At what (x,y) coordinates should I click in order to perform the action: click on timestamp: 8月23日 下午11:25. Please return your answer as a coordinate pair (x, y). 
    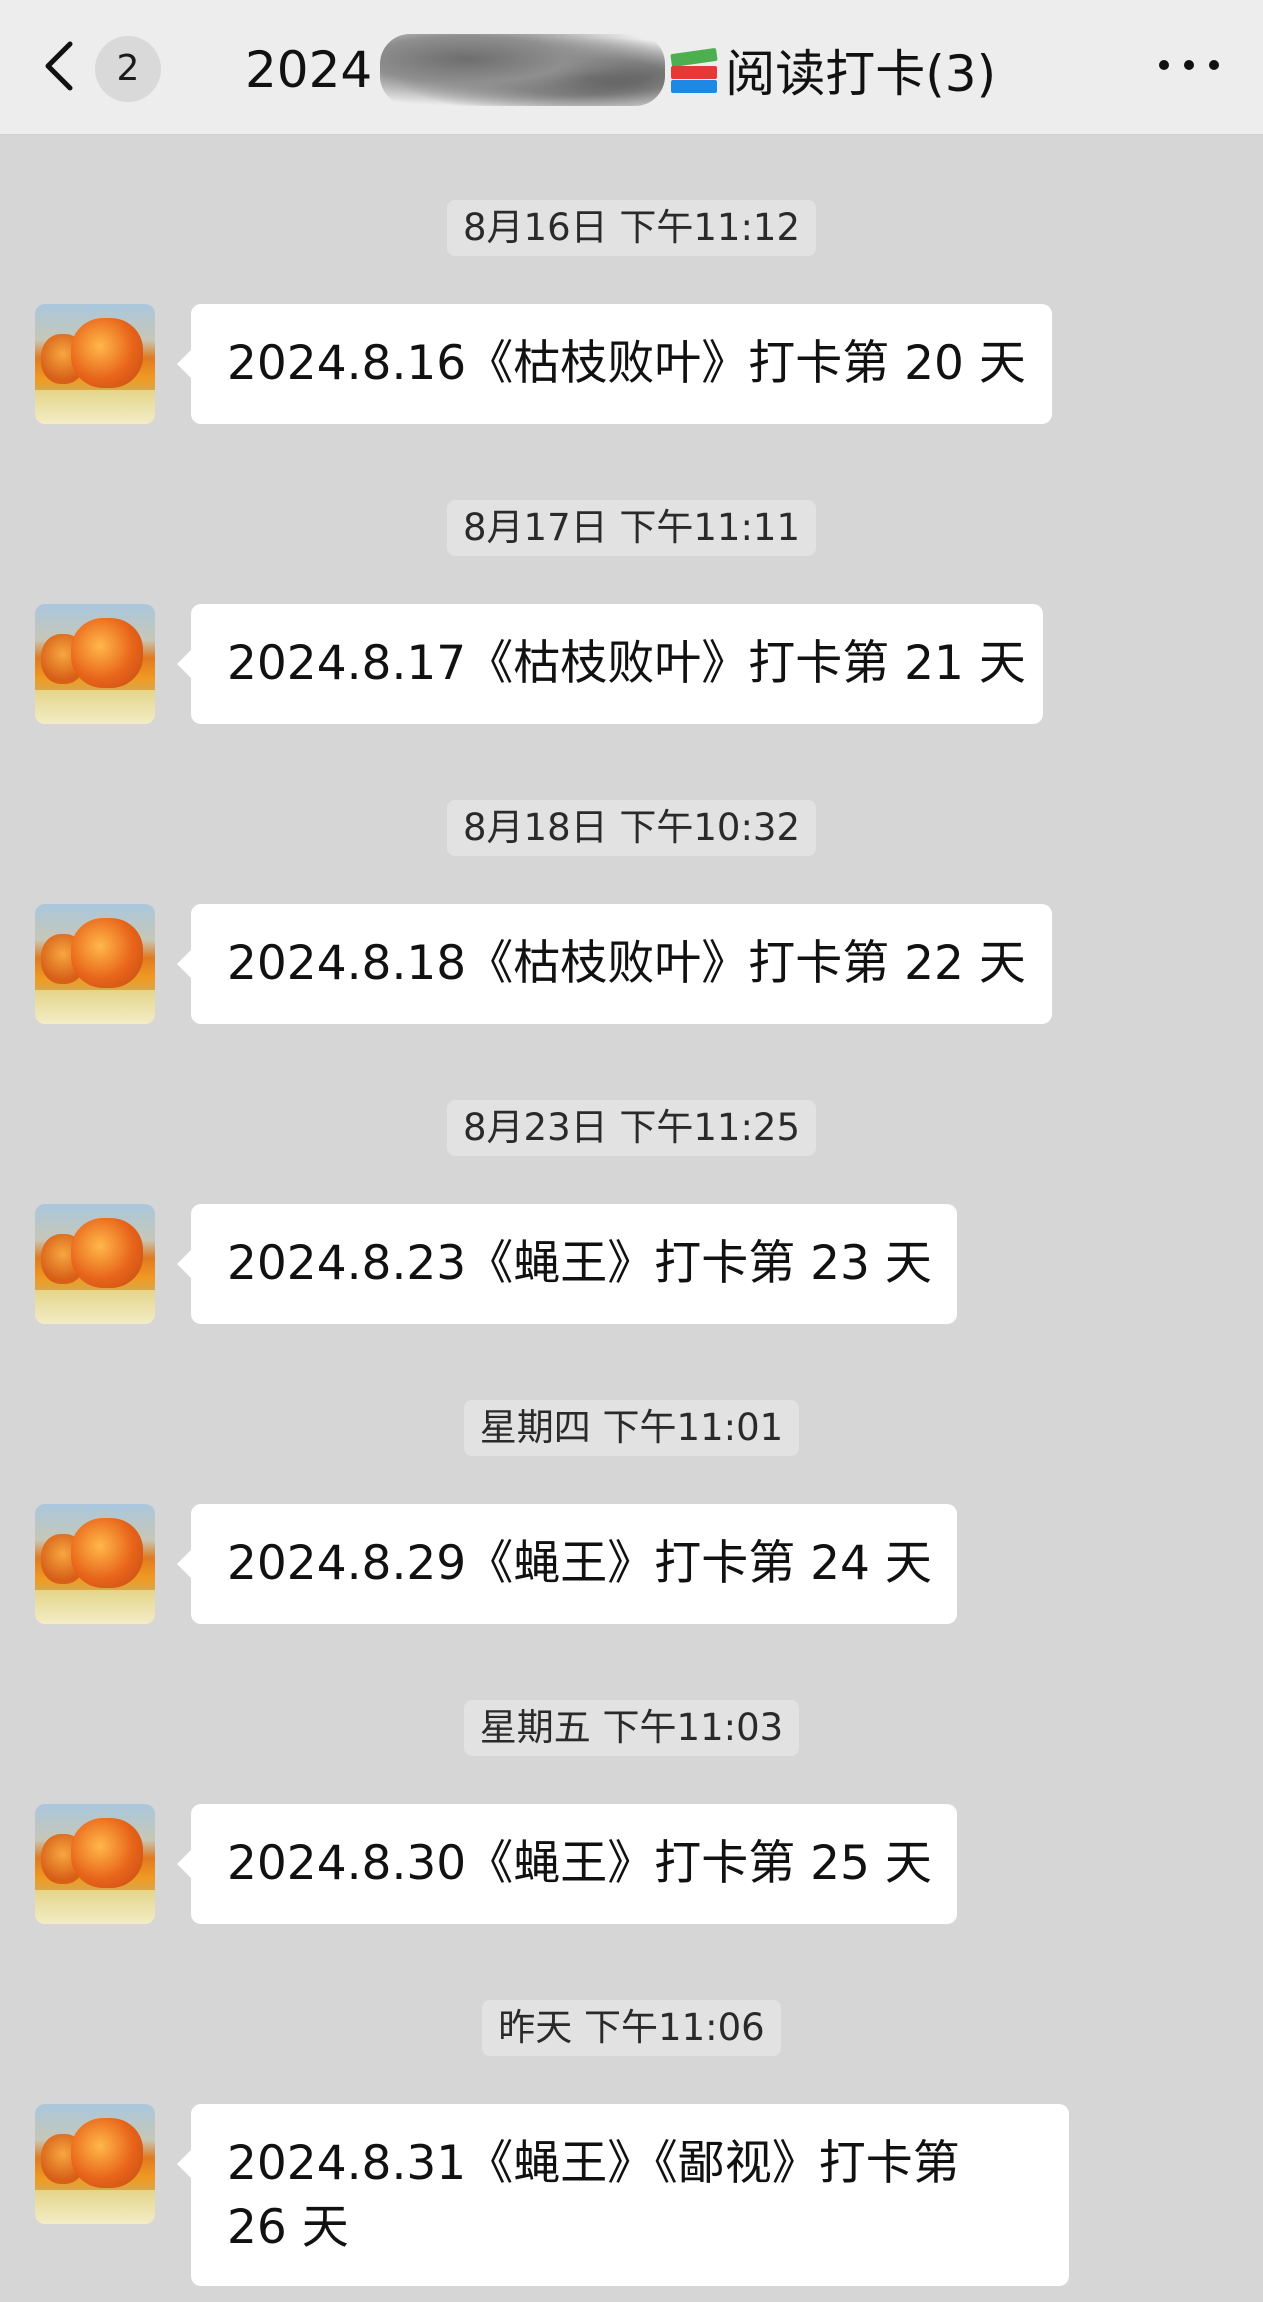
    Looking at the image, I should click on (631, 1128).